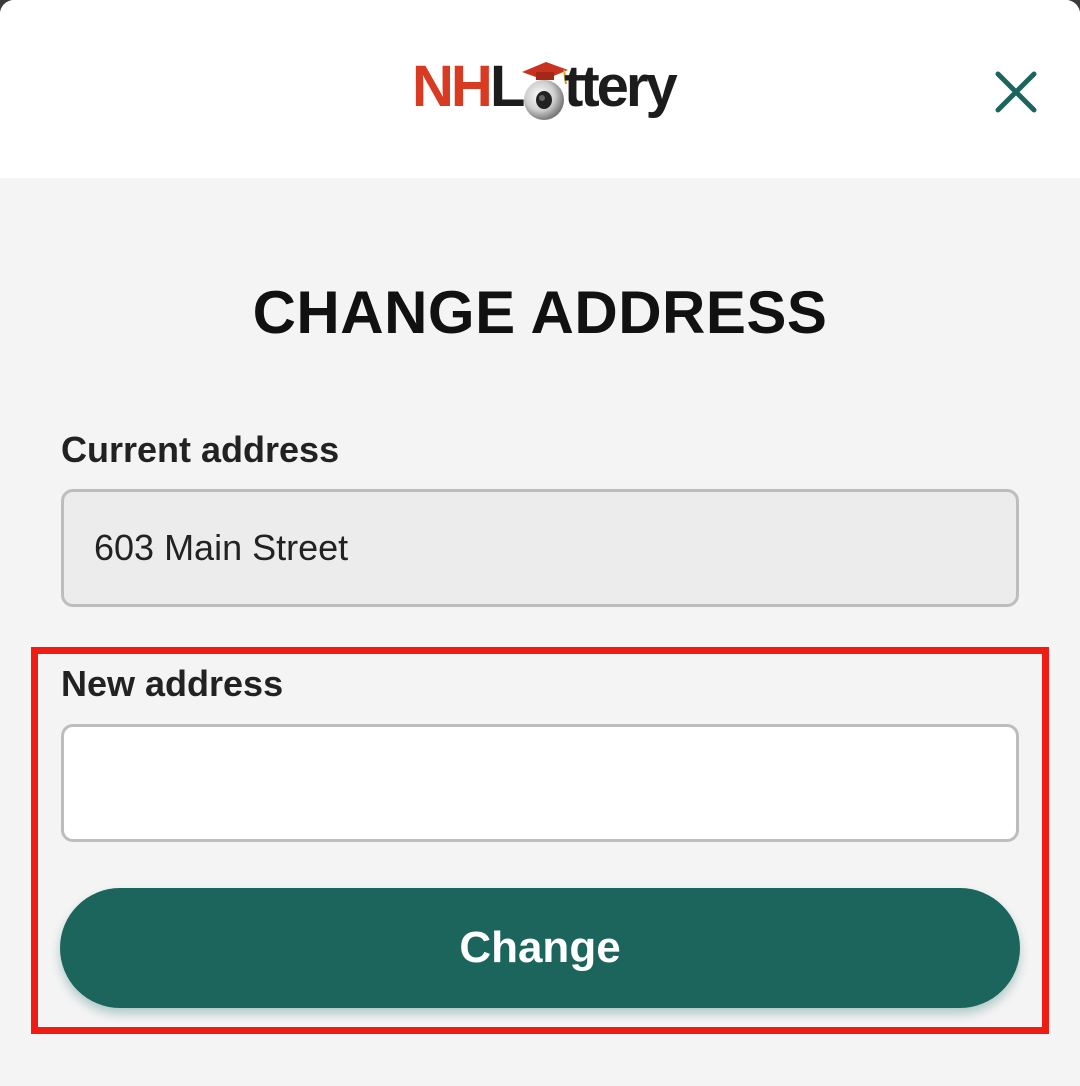  Describe the element at coordinates (621, 86) in the screenshot. I see `logo-text-ttery: ttery` at that location.